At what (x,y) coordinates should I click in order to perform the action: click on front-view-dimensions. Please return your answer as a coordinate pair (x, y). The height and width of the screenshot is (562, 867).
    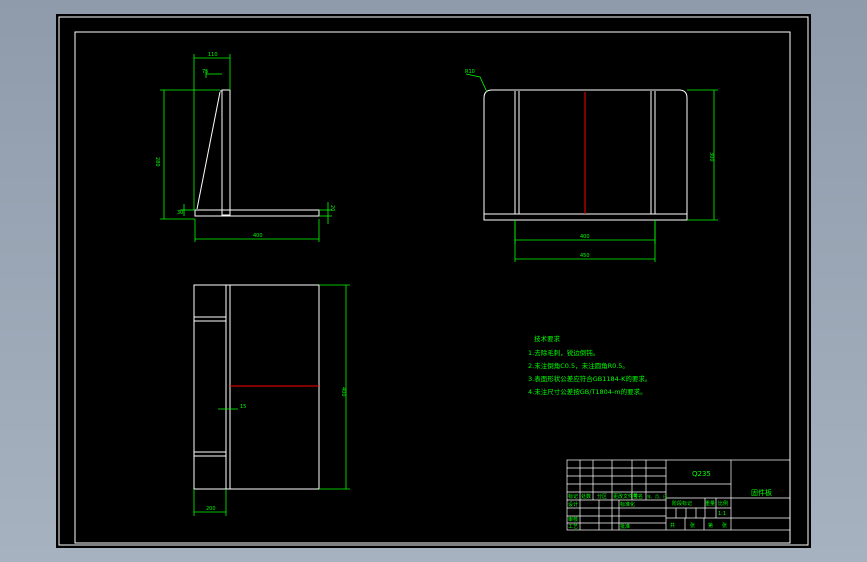
    Looking at the image, I should click on (591, 167).